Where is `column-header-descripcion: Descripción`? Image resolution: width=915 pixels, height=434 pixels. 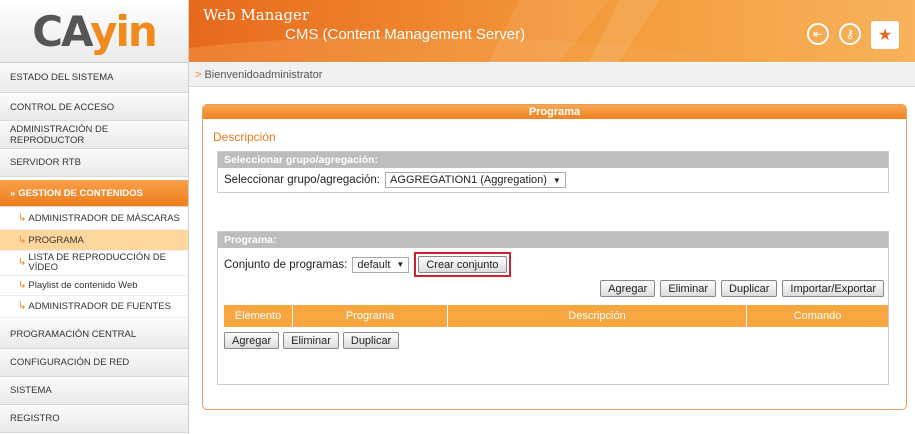
column-header-descripcion: Descripción is located at coordinates (597, 316).